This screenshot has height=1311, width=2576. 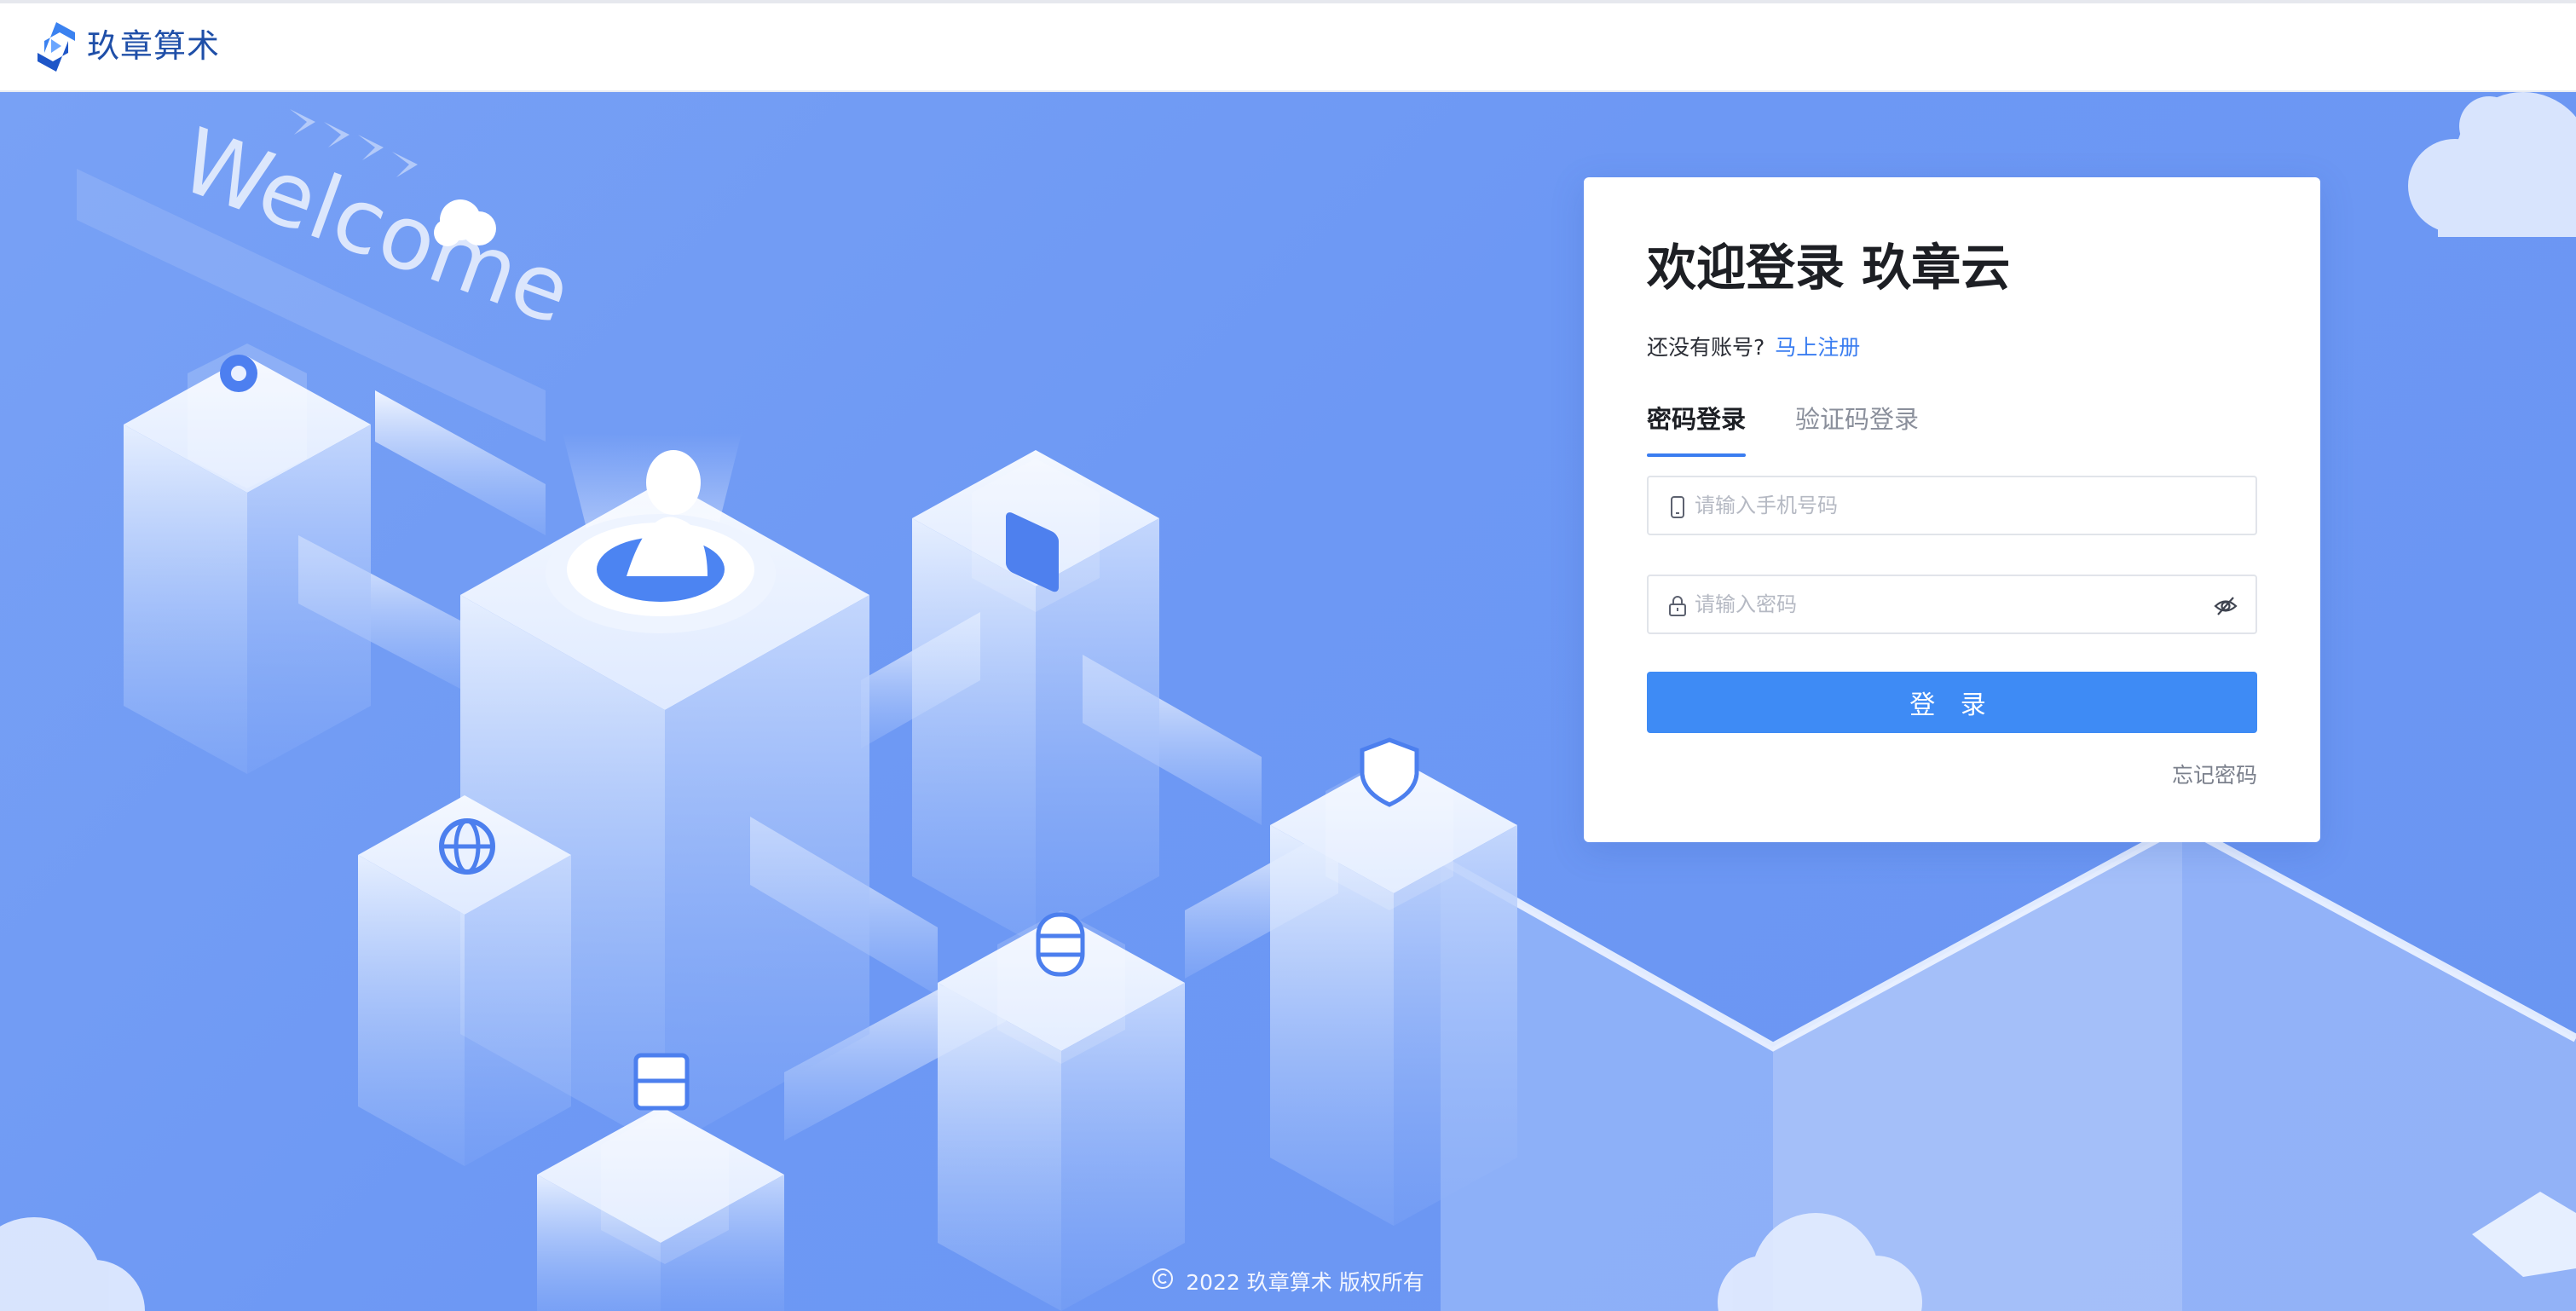 I want to click on phone-field, so click(x=1952, y=506).